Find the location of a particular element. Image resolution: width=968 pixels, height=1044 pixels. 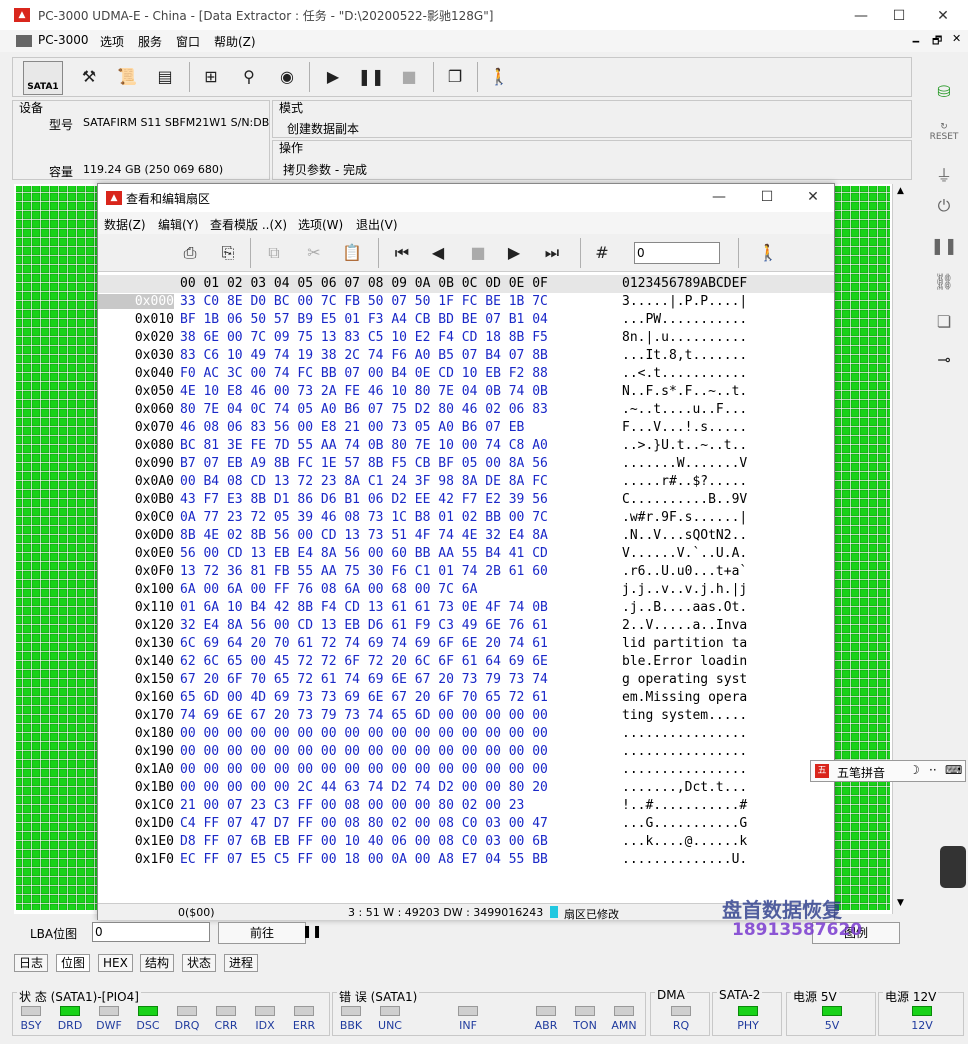

row-ascii: ..............U. is located at coordinates (684, 859).